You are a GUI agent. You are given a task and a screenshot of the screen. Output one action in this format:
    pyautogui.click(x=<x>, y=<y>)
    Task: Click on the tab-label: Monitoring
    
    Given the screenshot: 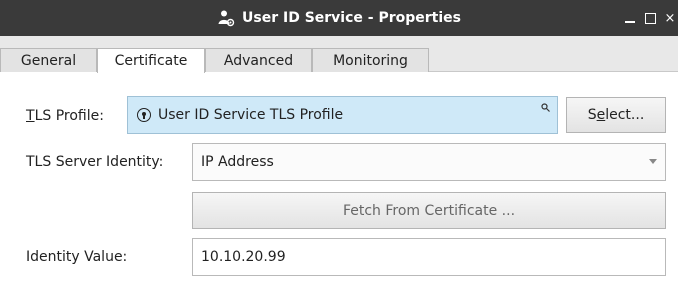 What is the action you would take?
    pyautogui.click(x=370, y=60)
    